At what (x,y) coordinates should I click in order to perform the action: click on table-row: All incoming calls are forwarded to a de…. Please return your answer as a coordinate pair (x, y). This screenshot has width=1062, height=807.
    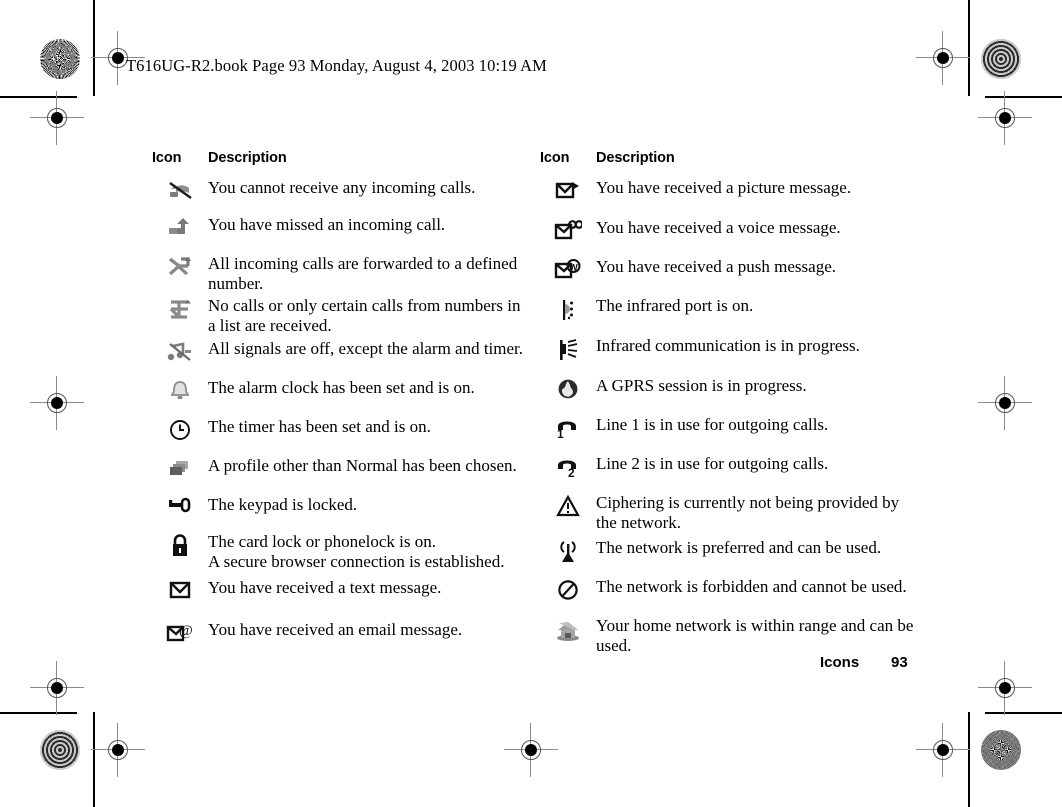
    Looking at the image, I should click on (338, 273).